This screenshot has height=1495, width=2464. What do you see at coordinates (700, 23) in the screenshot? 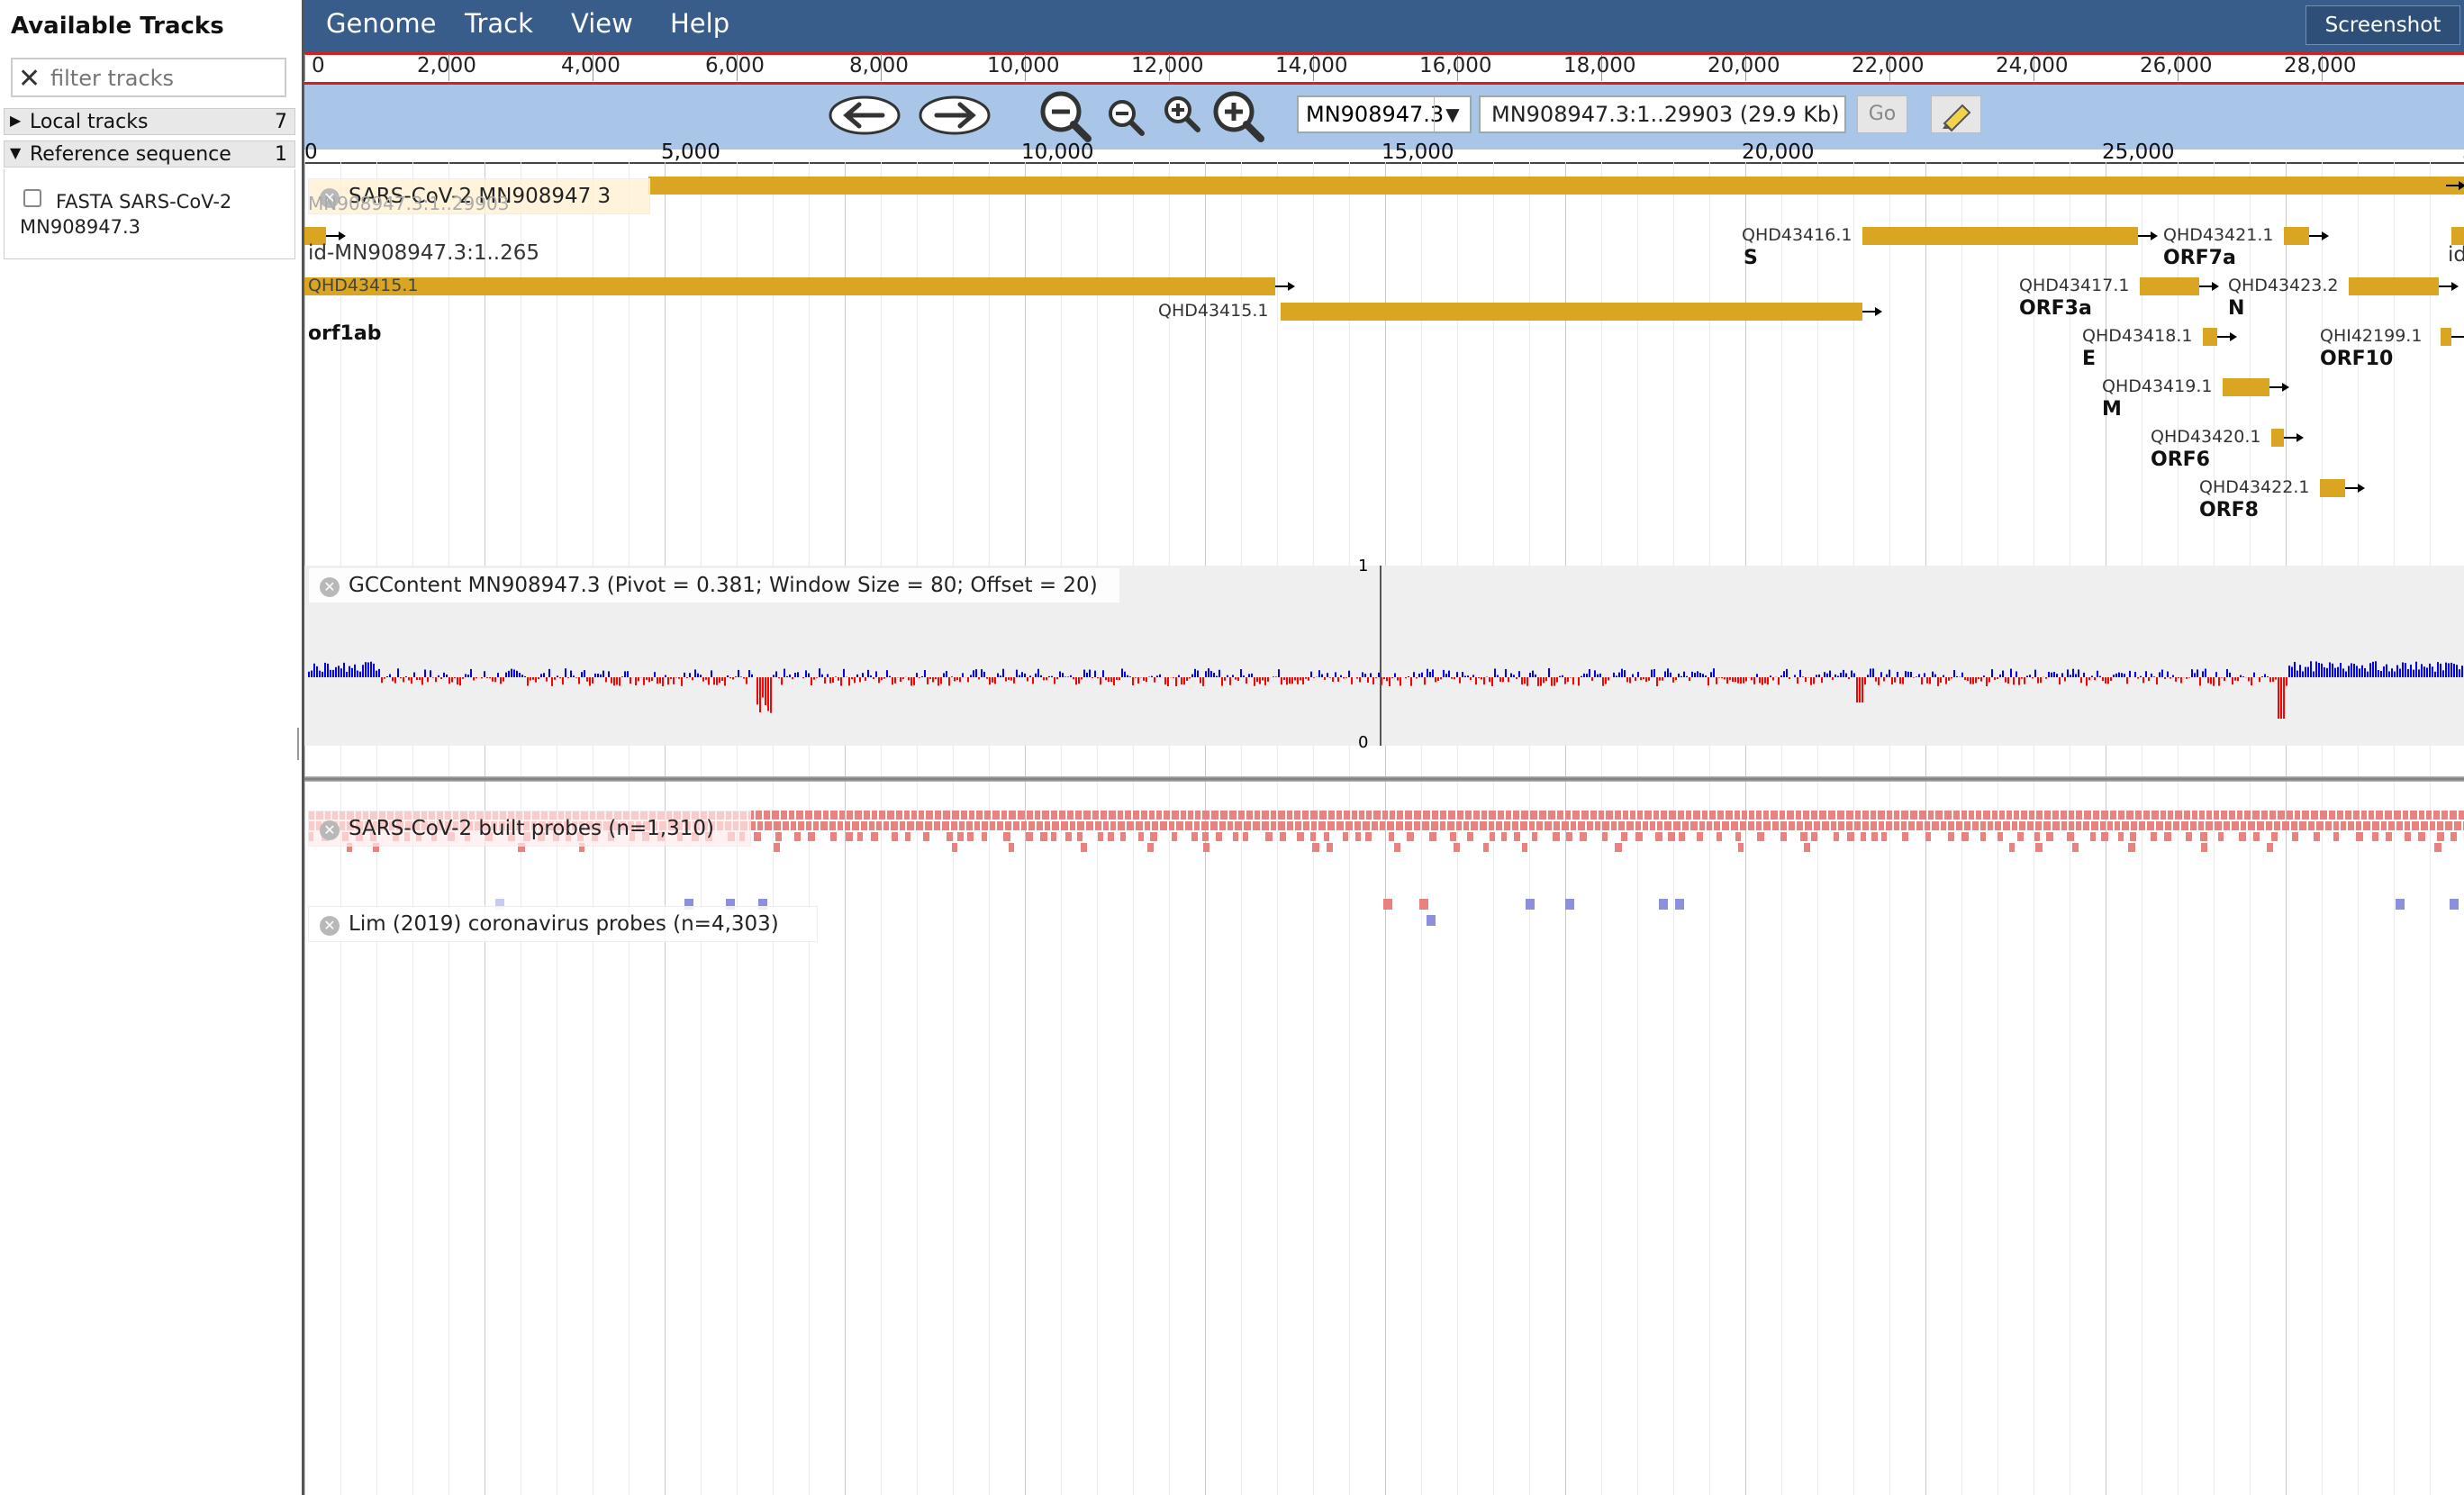
I see `menu-help: Help` at bounding box center [700, 23].